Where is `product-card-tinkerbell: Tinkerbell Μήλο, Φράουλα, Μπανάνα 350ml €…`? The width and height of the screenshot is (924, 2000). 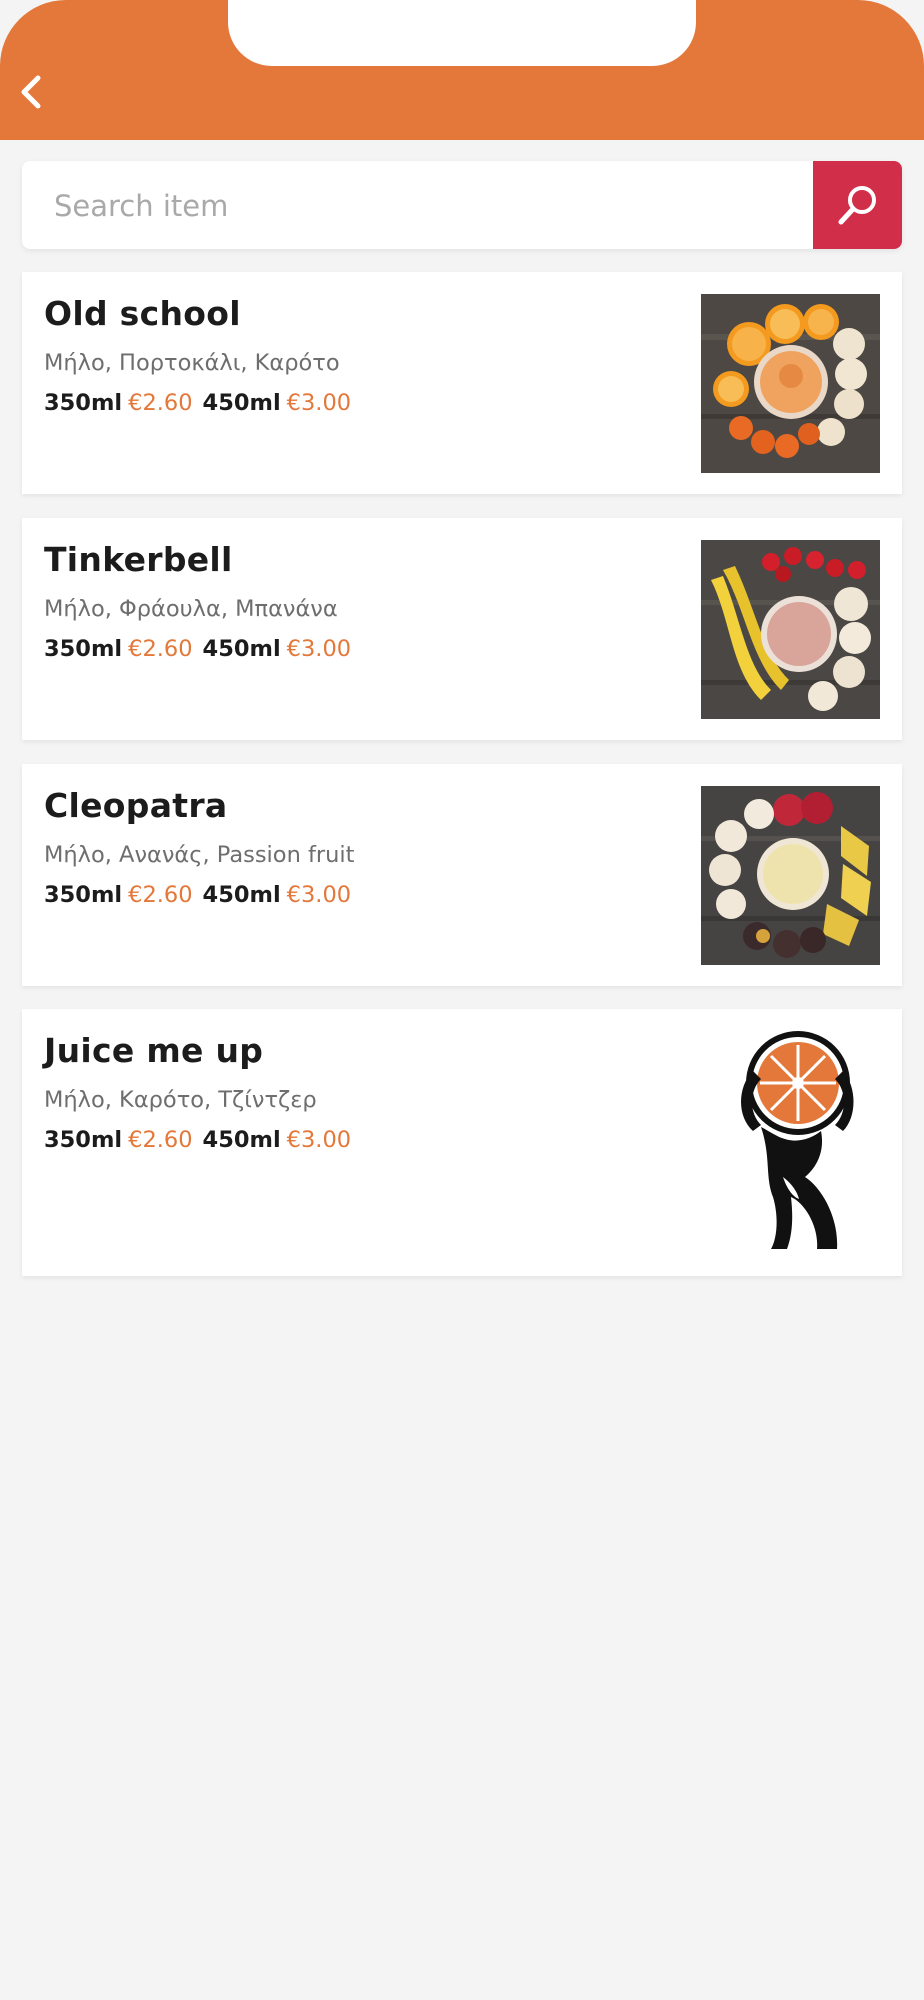
product-card-tinkerbell: Tinkerbell Μήλο, Φράουλα, Μπανάνα 350ml €… is located at coordinates (462, 629).